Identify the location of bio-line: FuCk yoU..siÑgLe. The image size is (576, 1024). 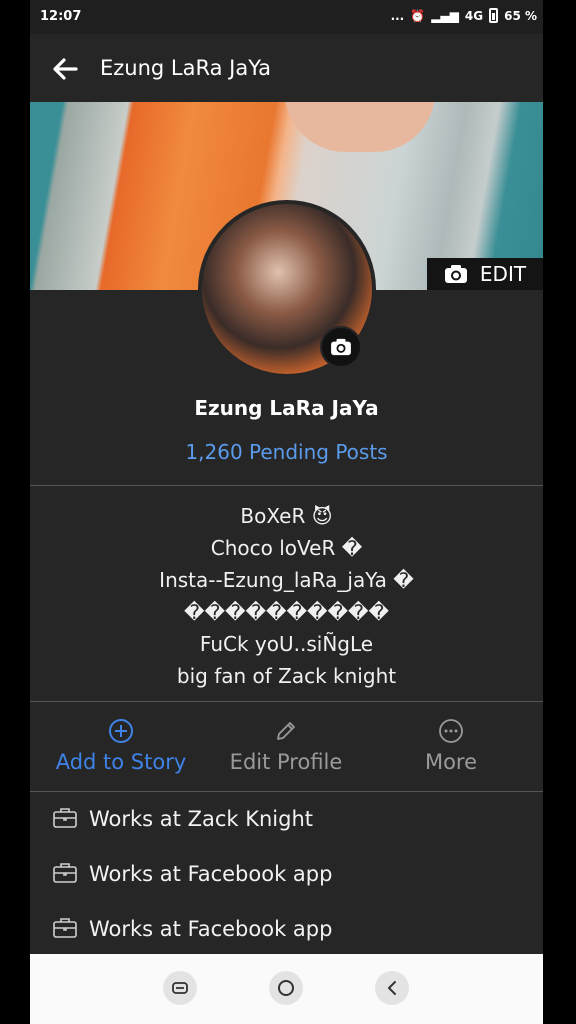
(286, 644).